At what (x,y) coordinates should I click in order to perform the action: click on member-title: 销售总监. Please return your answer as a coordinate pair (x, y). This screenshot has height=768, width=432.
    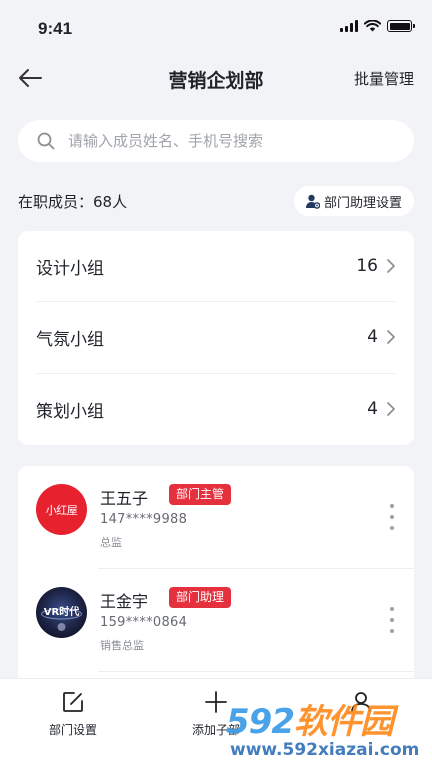
    Looking at the image, I should click on (122, 645).